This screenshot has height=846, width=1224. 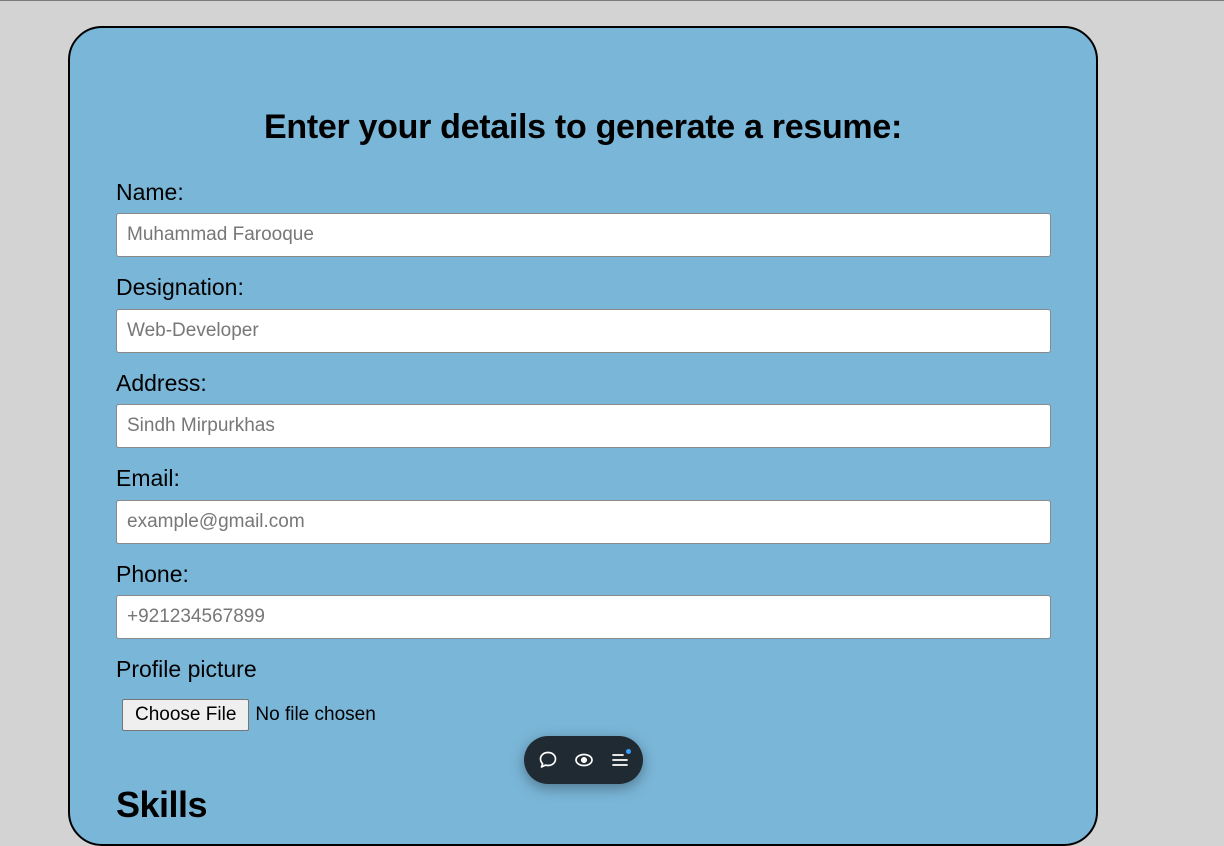 What do you see at coordinates (186, 669) in the screenshot?
I see `profile-picture-label: Profile picture` at bounding box center [186, 669].